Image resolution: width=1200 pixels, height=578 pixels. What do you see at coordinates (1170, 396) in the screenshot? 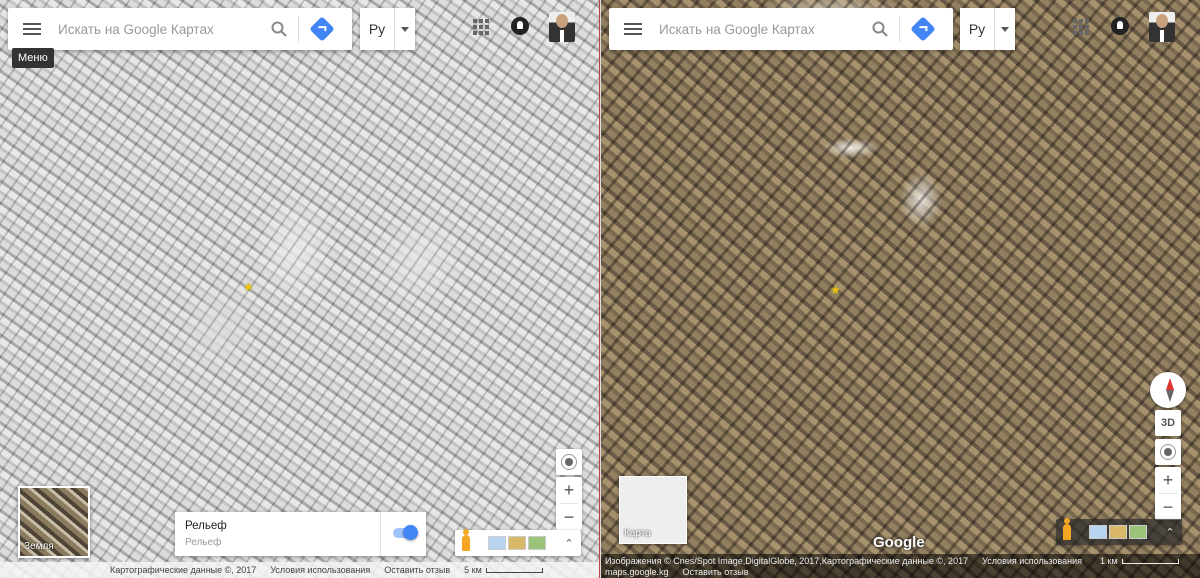
I see `compass-south-needle` at bounding box center [1170, 396].